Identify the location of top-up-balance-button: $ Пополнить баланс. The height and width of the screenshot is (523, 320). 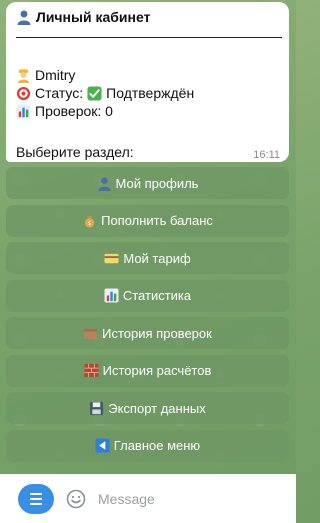
(147, 220).